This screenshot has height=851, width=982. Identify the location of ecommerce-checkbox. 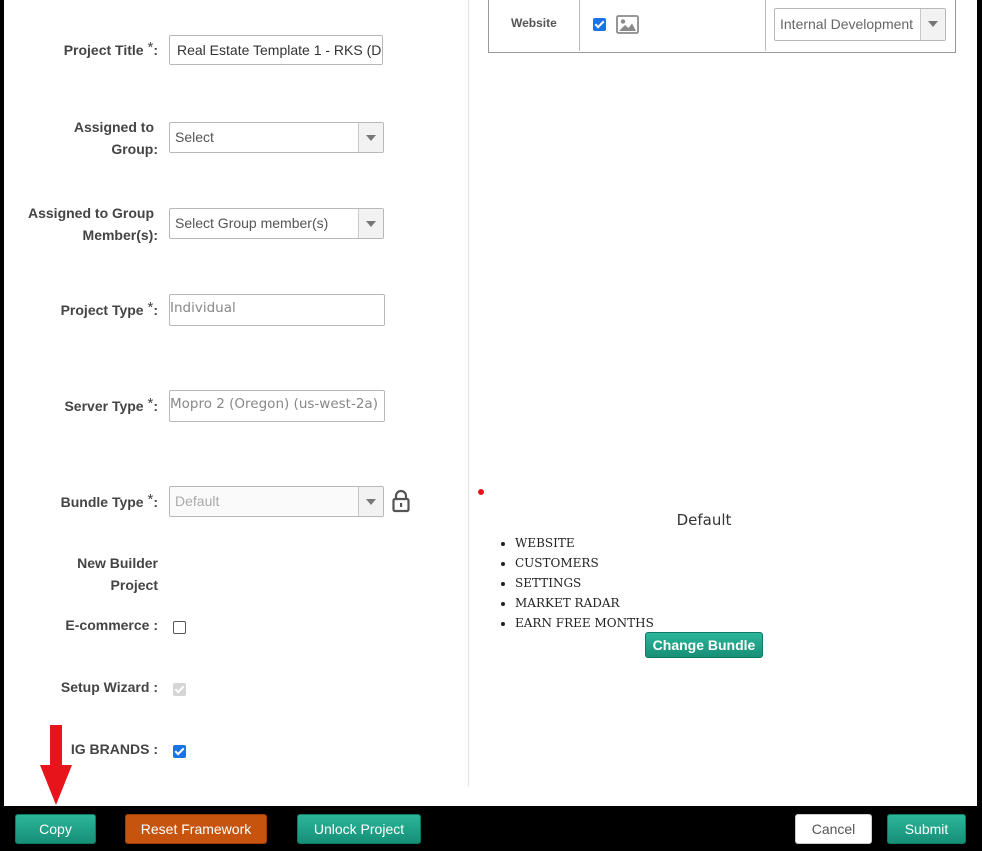
(179, 627).